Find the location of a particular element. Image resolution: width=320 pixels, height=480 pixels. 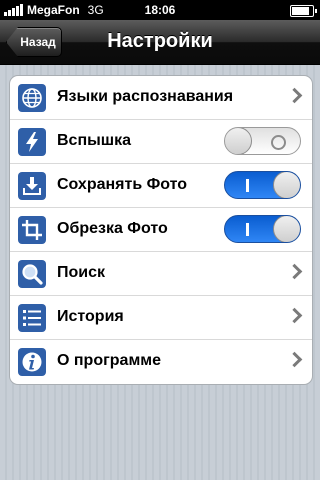

settings-row-search: Поиск is located at coordinates (161, 274).